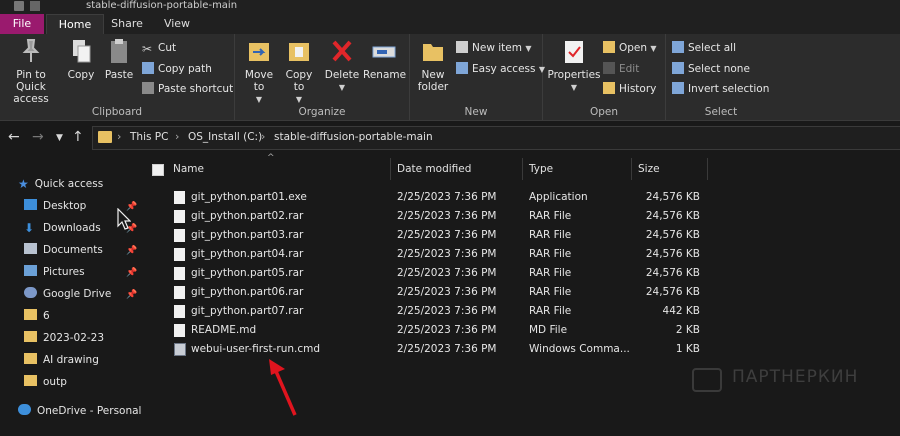 The width and height of the screenshot is (900, 436). What do you see at coordinates (69, 184) in the screenshot?
I see `sidebar-item-label: Quick access` at bounding box center [69, 184].